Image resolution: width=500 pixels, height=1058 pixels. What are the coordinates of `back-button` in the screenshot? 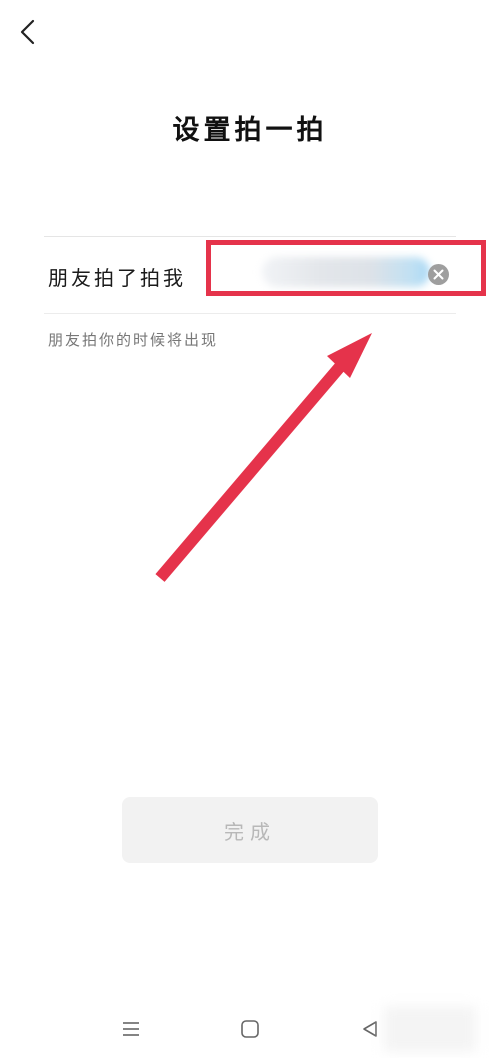 It's located at (28, 32).